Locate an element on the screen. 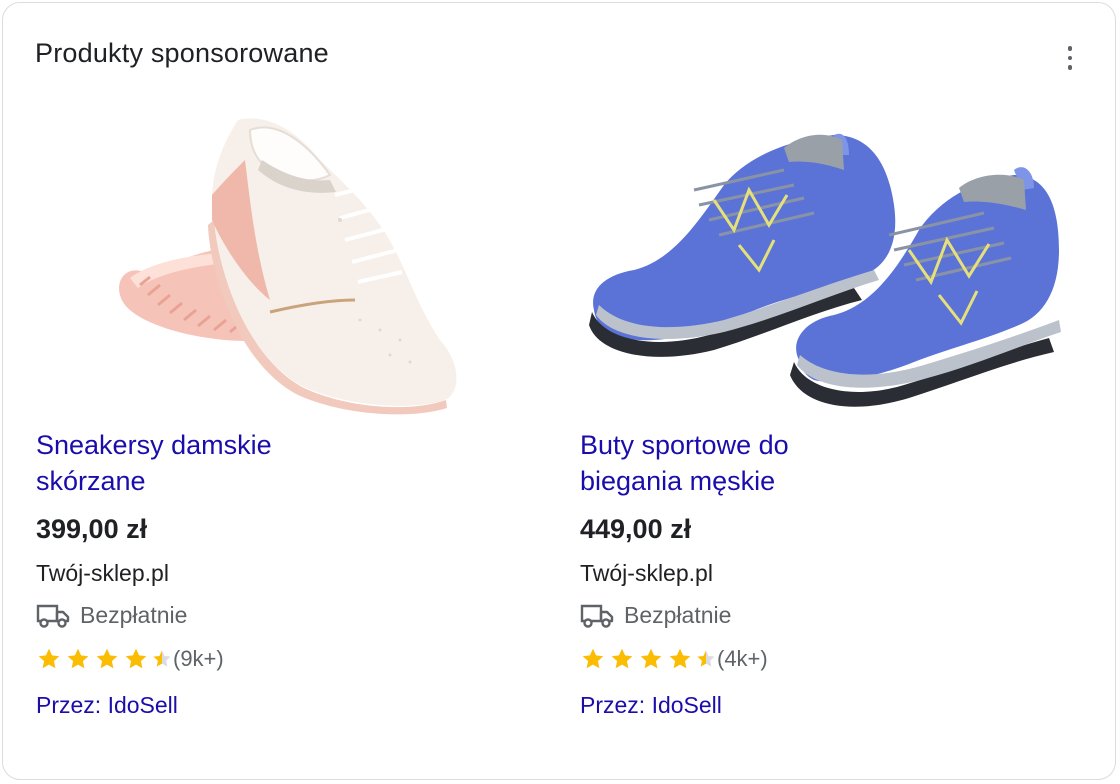 The image size is (1120, 784). product-title-line: Buty sportowe do is located at coordinates (684, 445).